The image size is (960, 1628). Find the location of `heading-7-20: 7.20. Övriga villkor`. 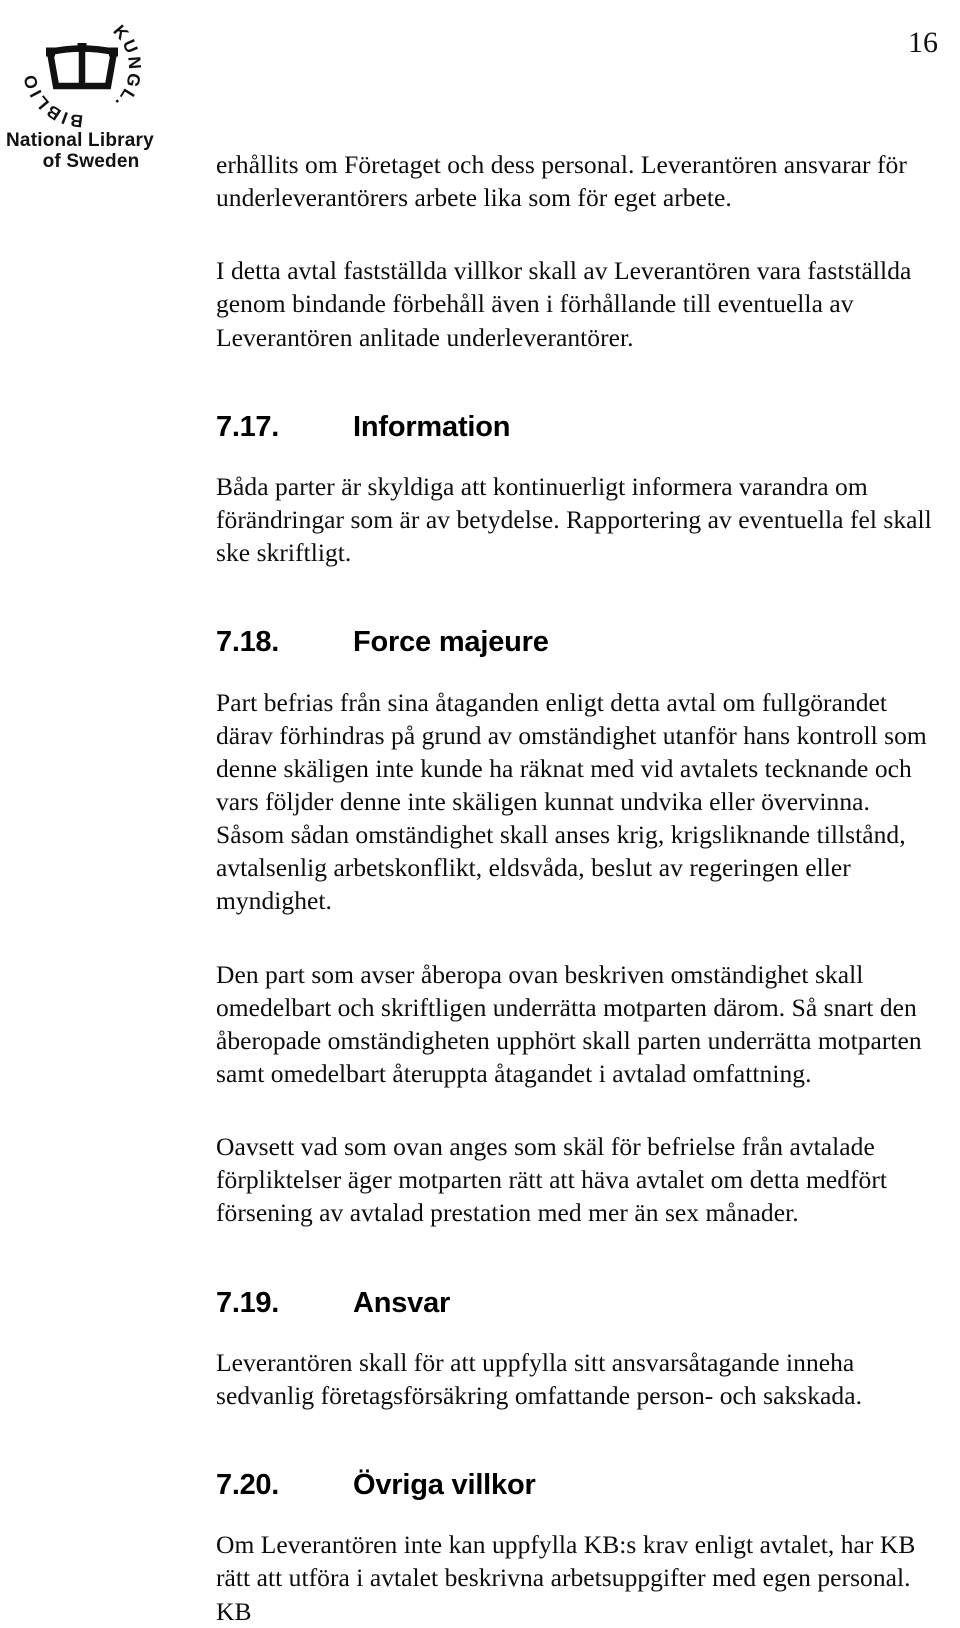

heading-7-20: 7.20. Övriga villkor is located at coordinates (578, 1485).